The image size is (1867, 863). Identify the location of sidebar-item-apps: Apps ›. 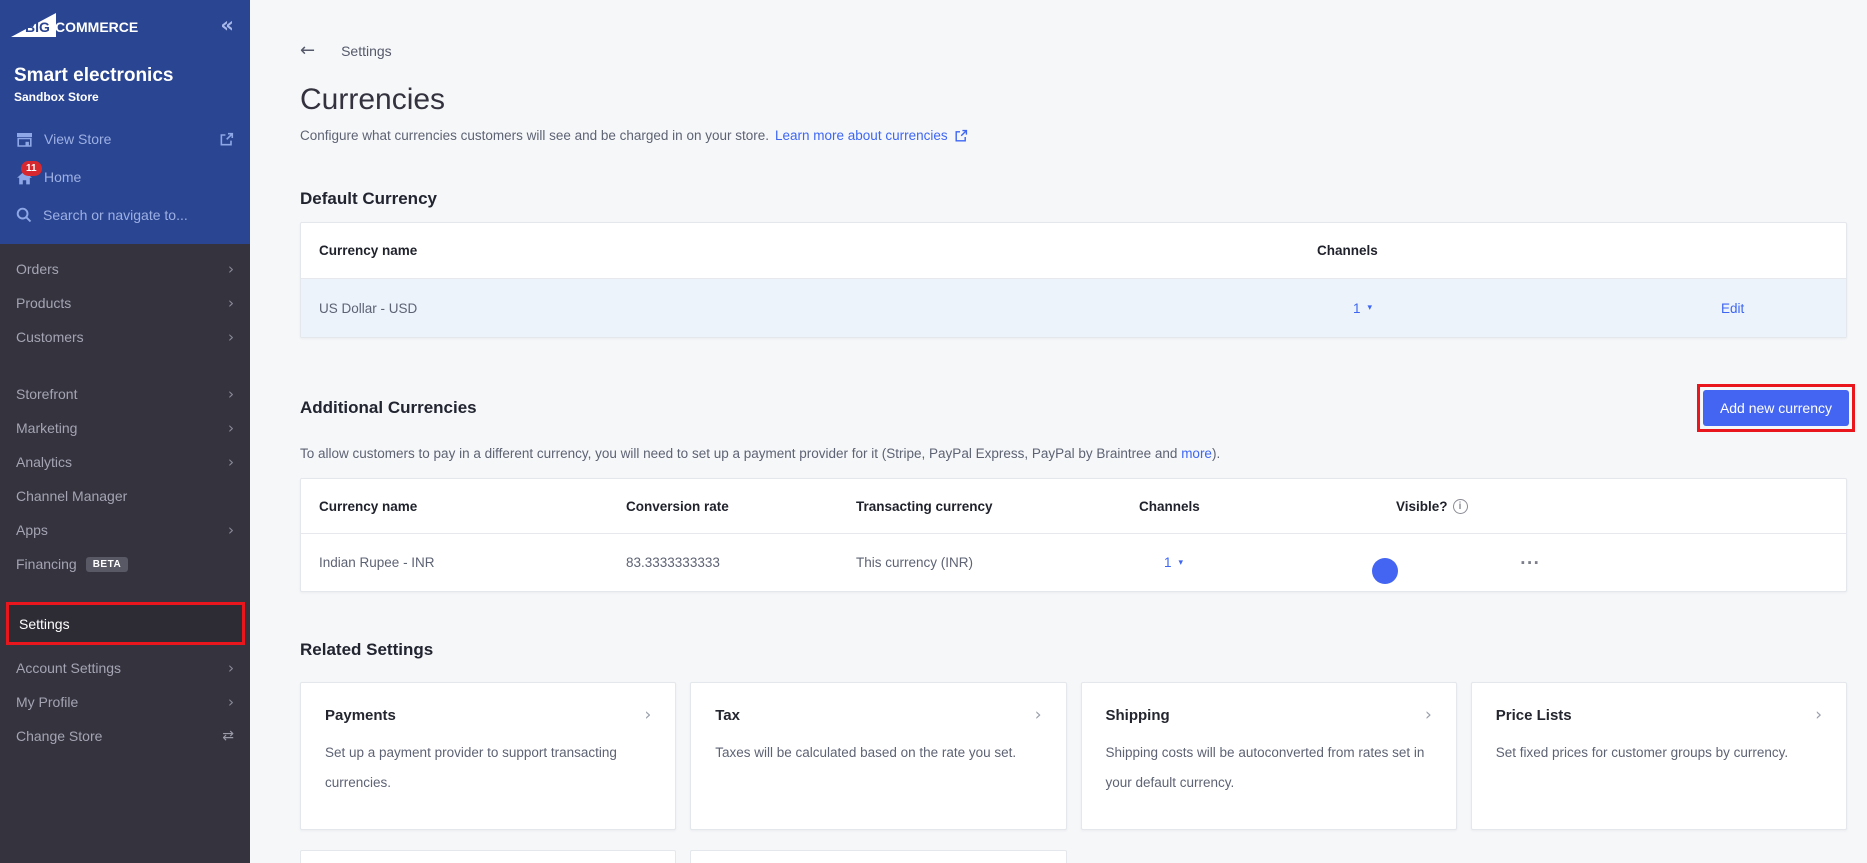
(125, 530).